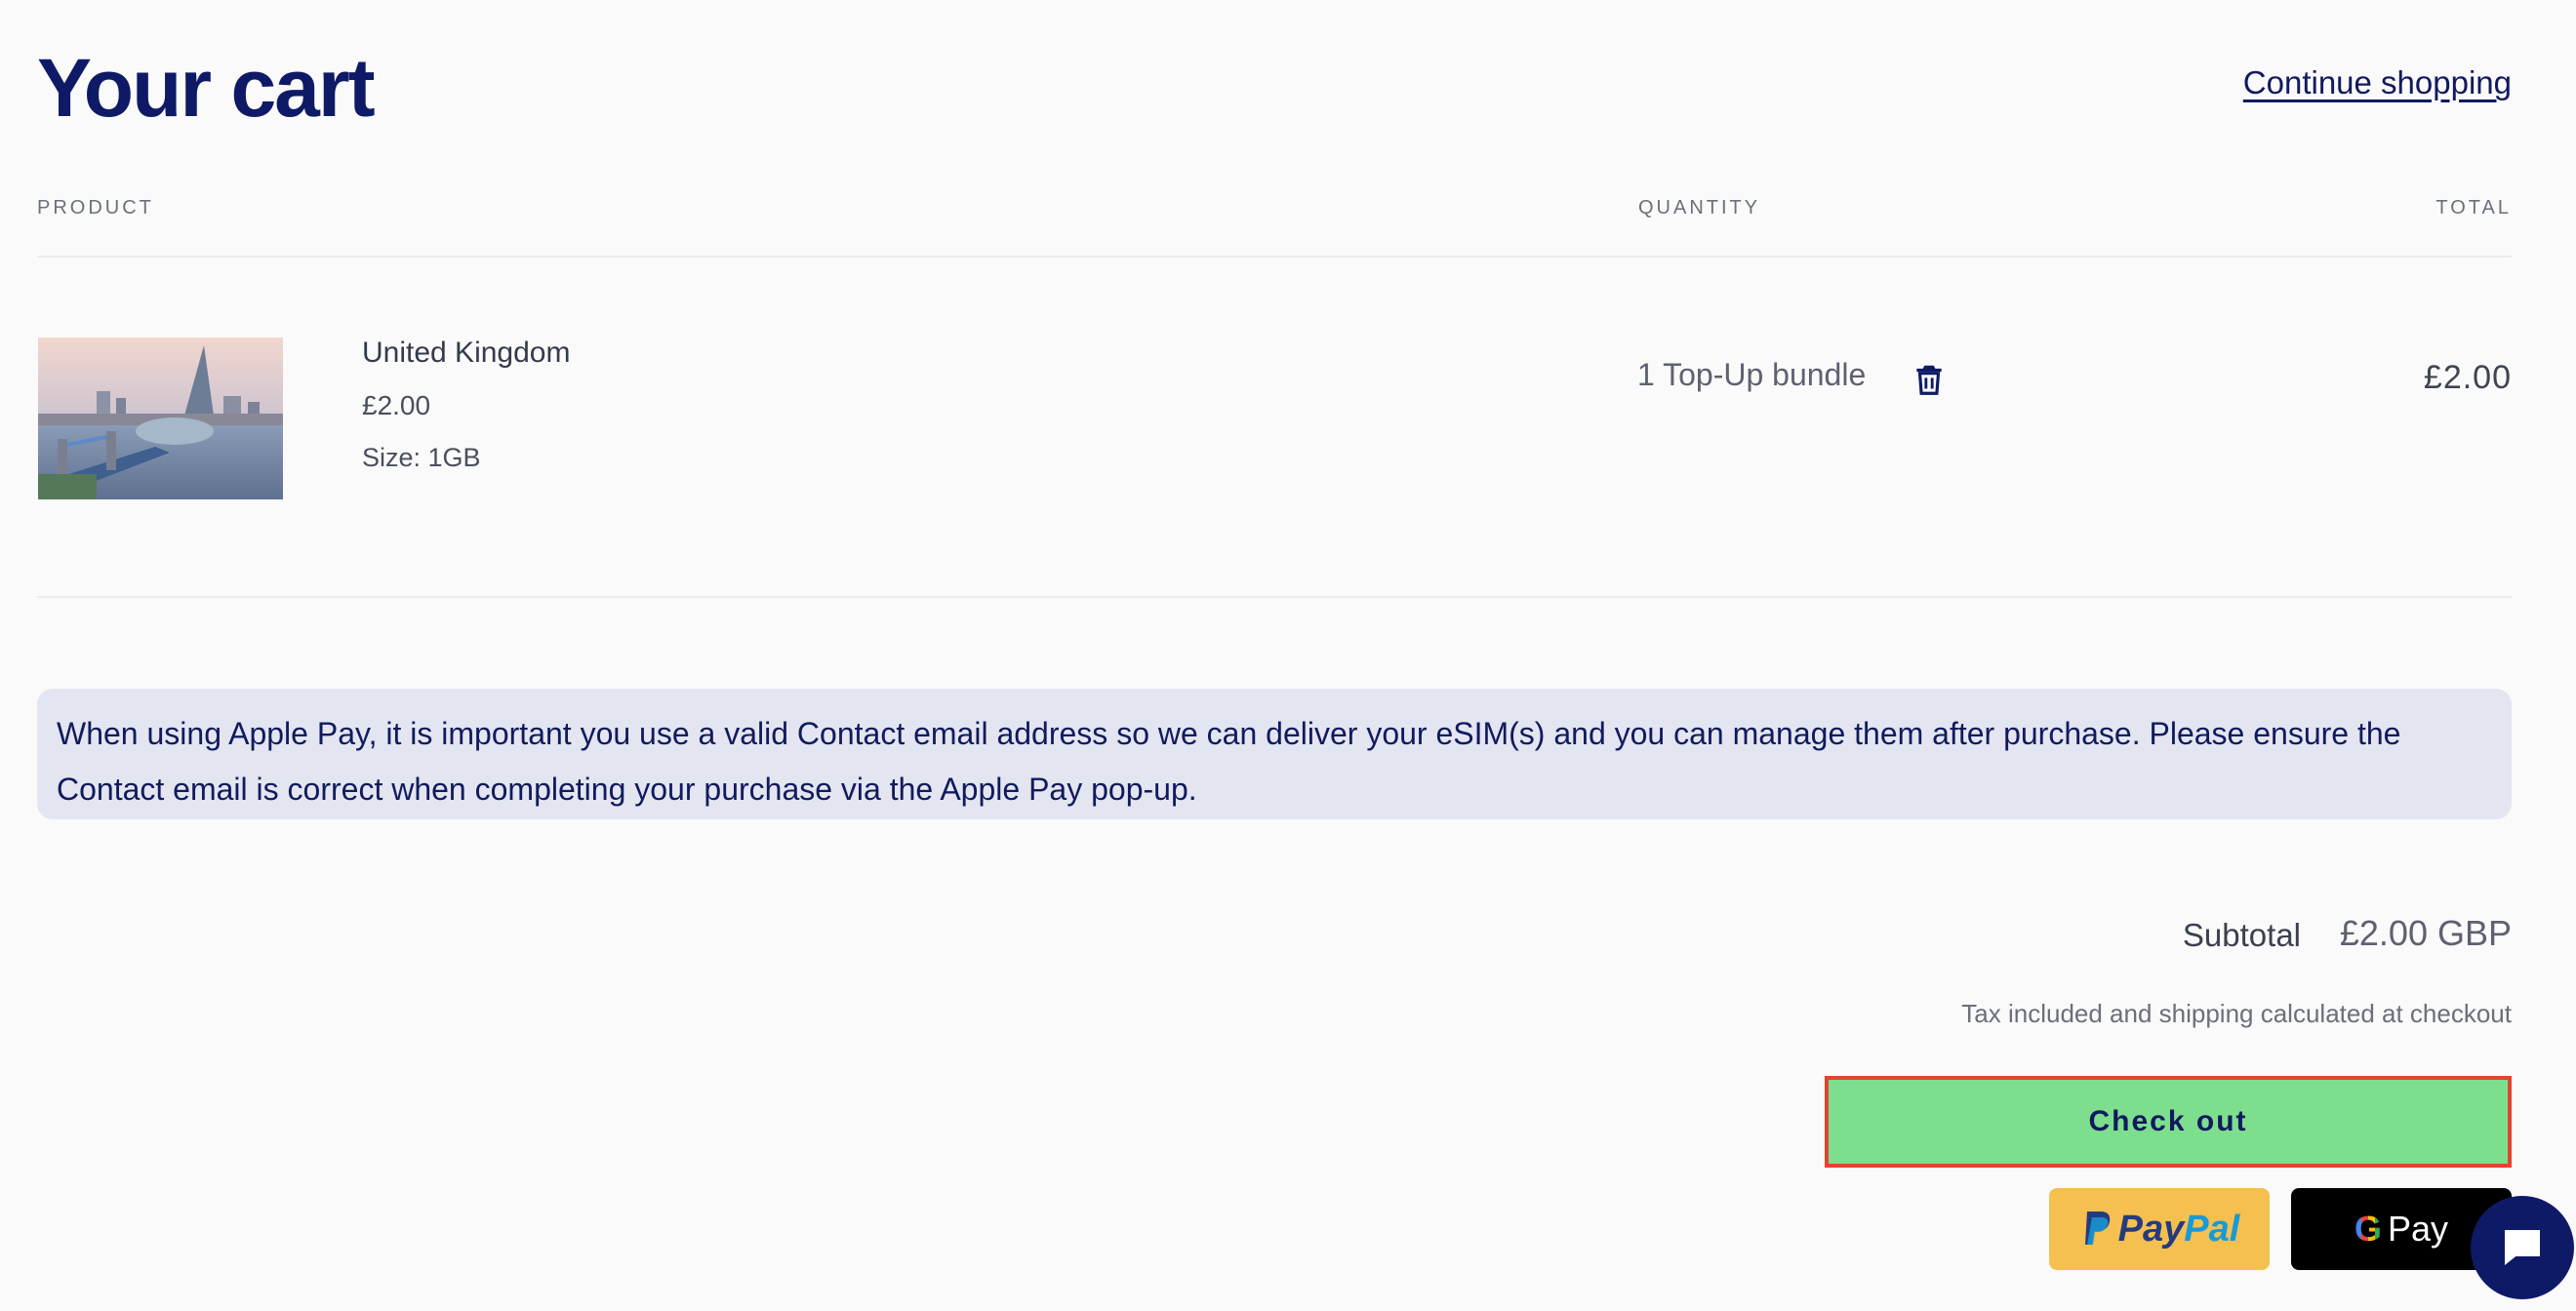 The image size is (2576, 1311). Describe the element at coordinates (2151, 1229) in the screenshot. I see `paypal-text-pay: Pay` at that location.